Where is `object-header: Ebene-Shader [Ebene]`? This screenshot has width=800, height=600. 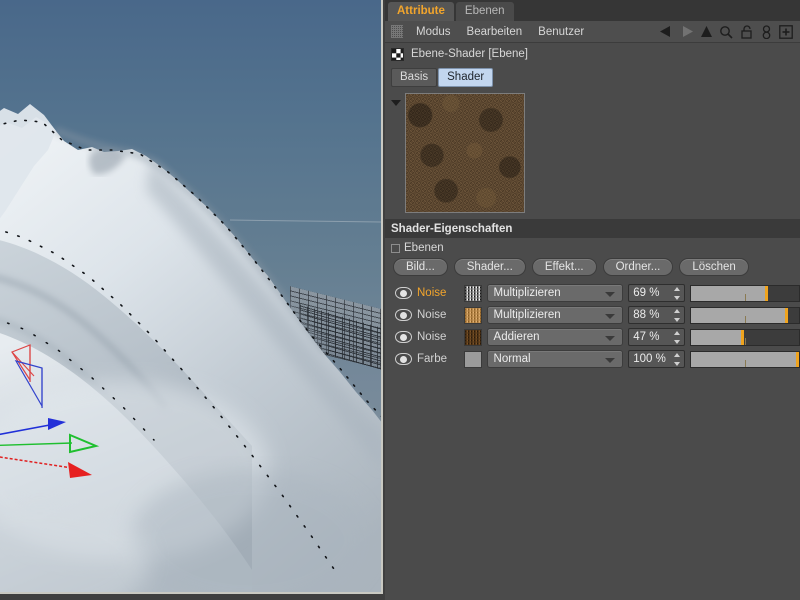
object-header: Ebene-Shader [Ebene] is located at coordinates (592, 54).